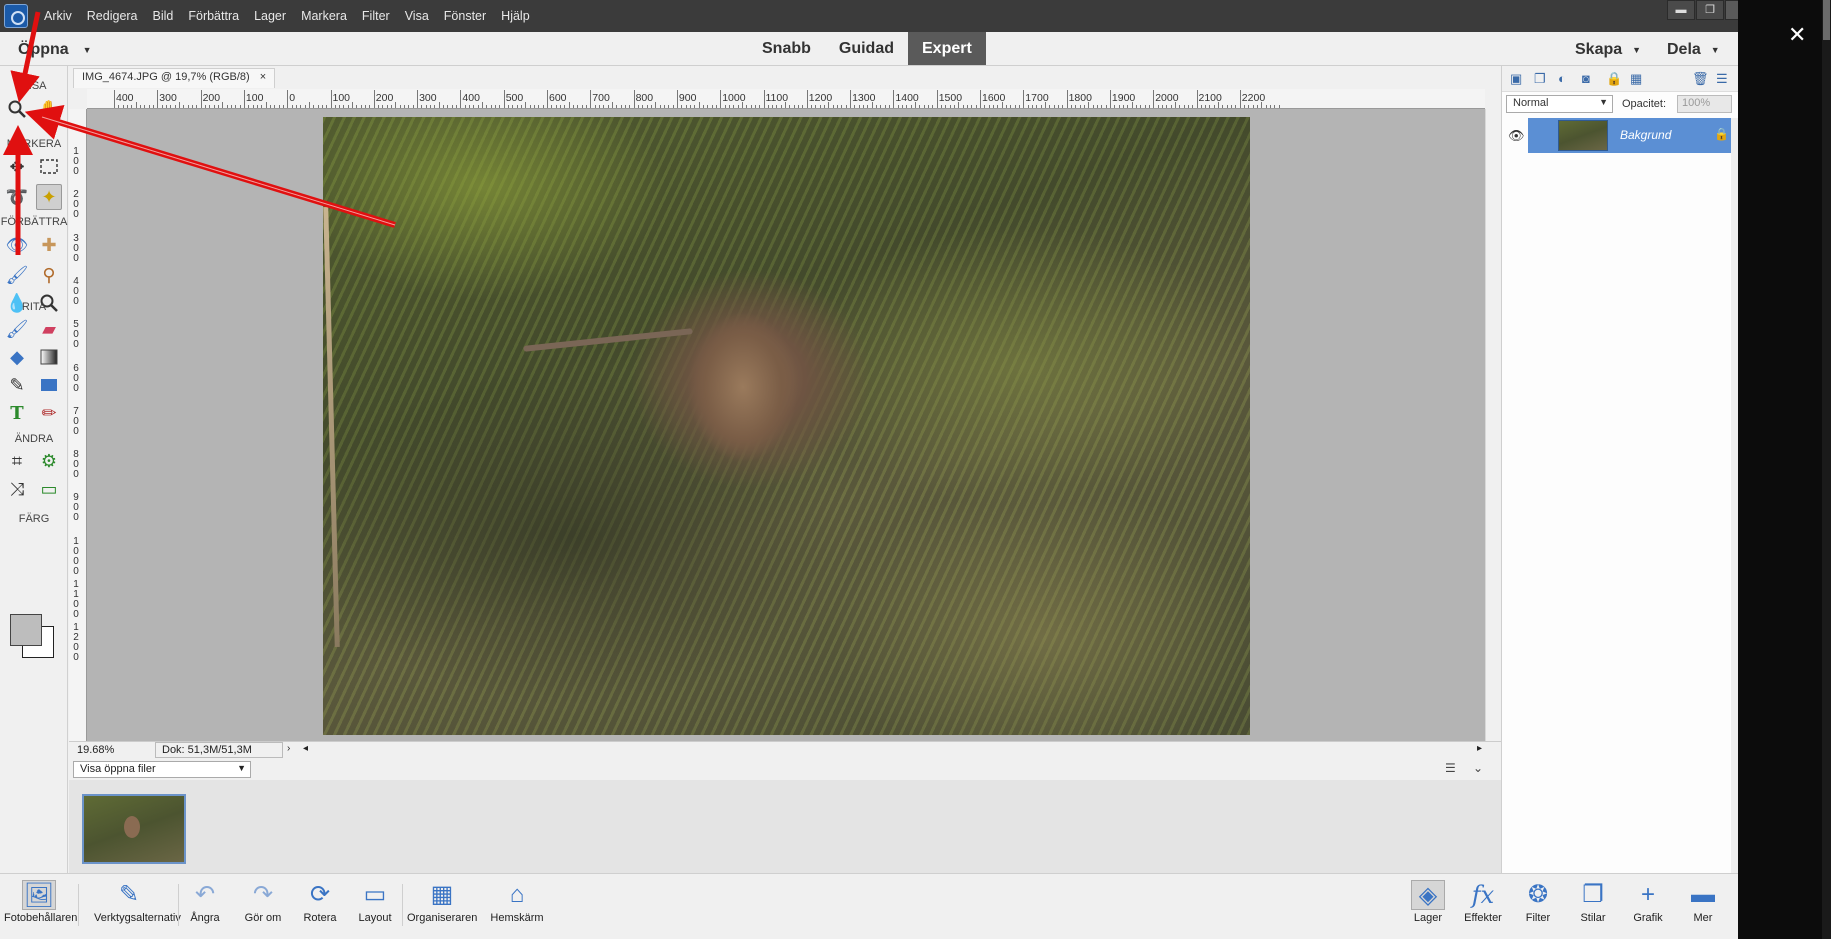 Image resolution: width=1831 pixels, height=939 pixels. Describe the element at coordinates (1586, 78) in the screenshot. I see `layer-mask-icon: ◙` at that location.